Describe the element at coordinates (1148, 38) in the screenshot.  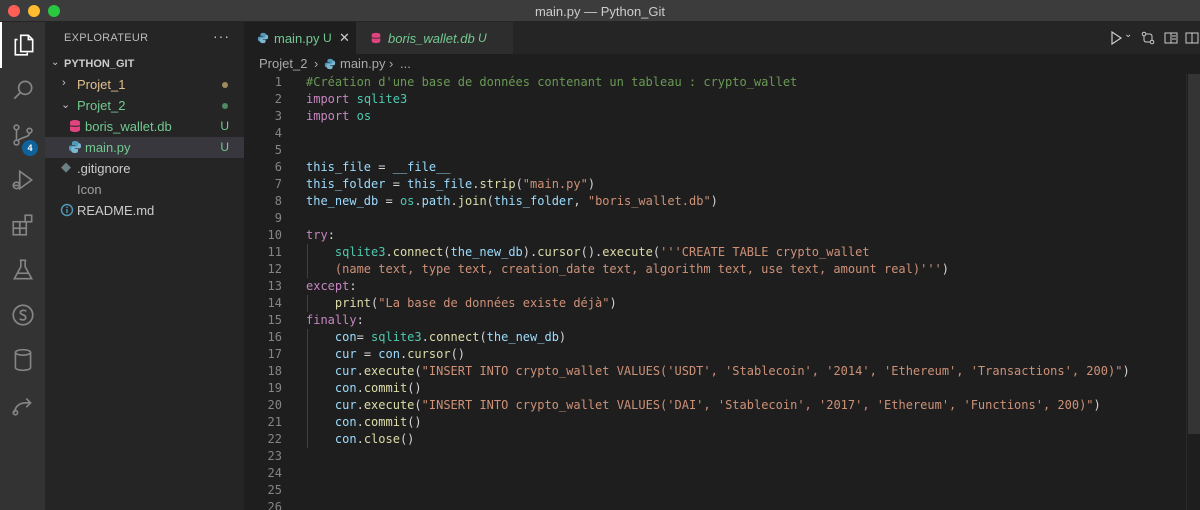
I see `compare-changes-icon` at that location.